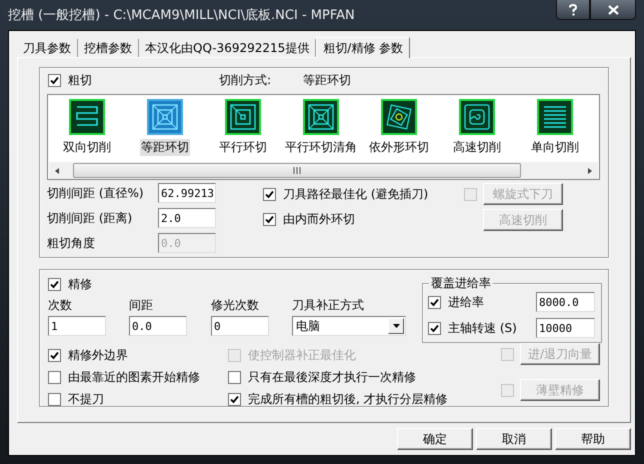  I want to click on number-input: 1, so click(77, 326).